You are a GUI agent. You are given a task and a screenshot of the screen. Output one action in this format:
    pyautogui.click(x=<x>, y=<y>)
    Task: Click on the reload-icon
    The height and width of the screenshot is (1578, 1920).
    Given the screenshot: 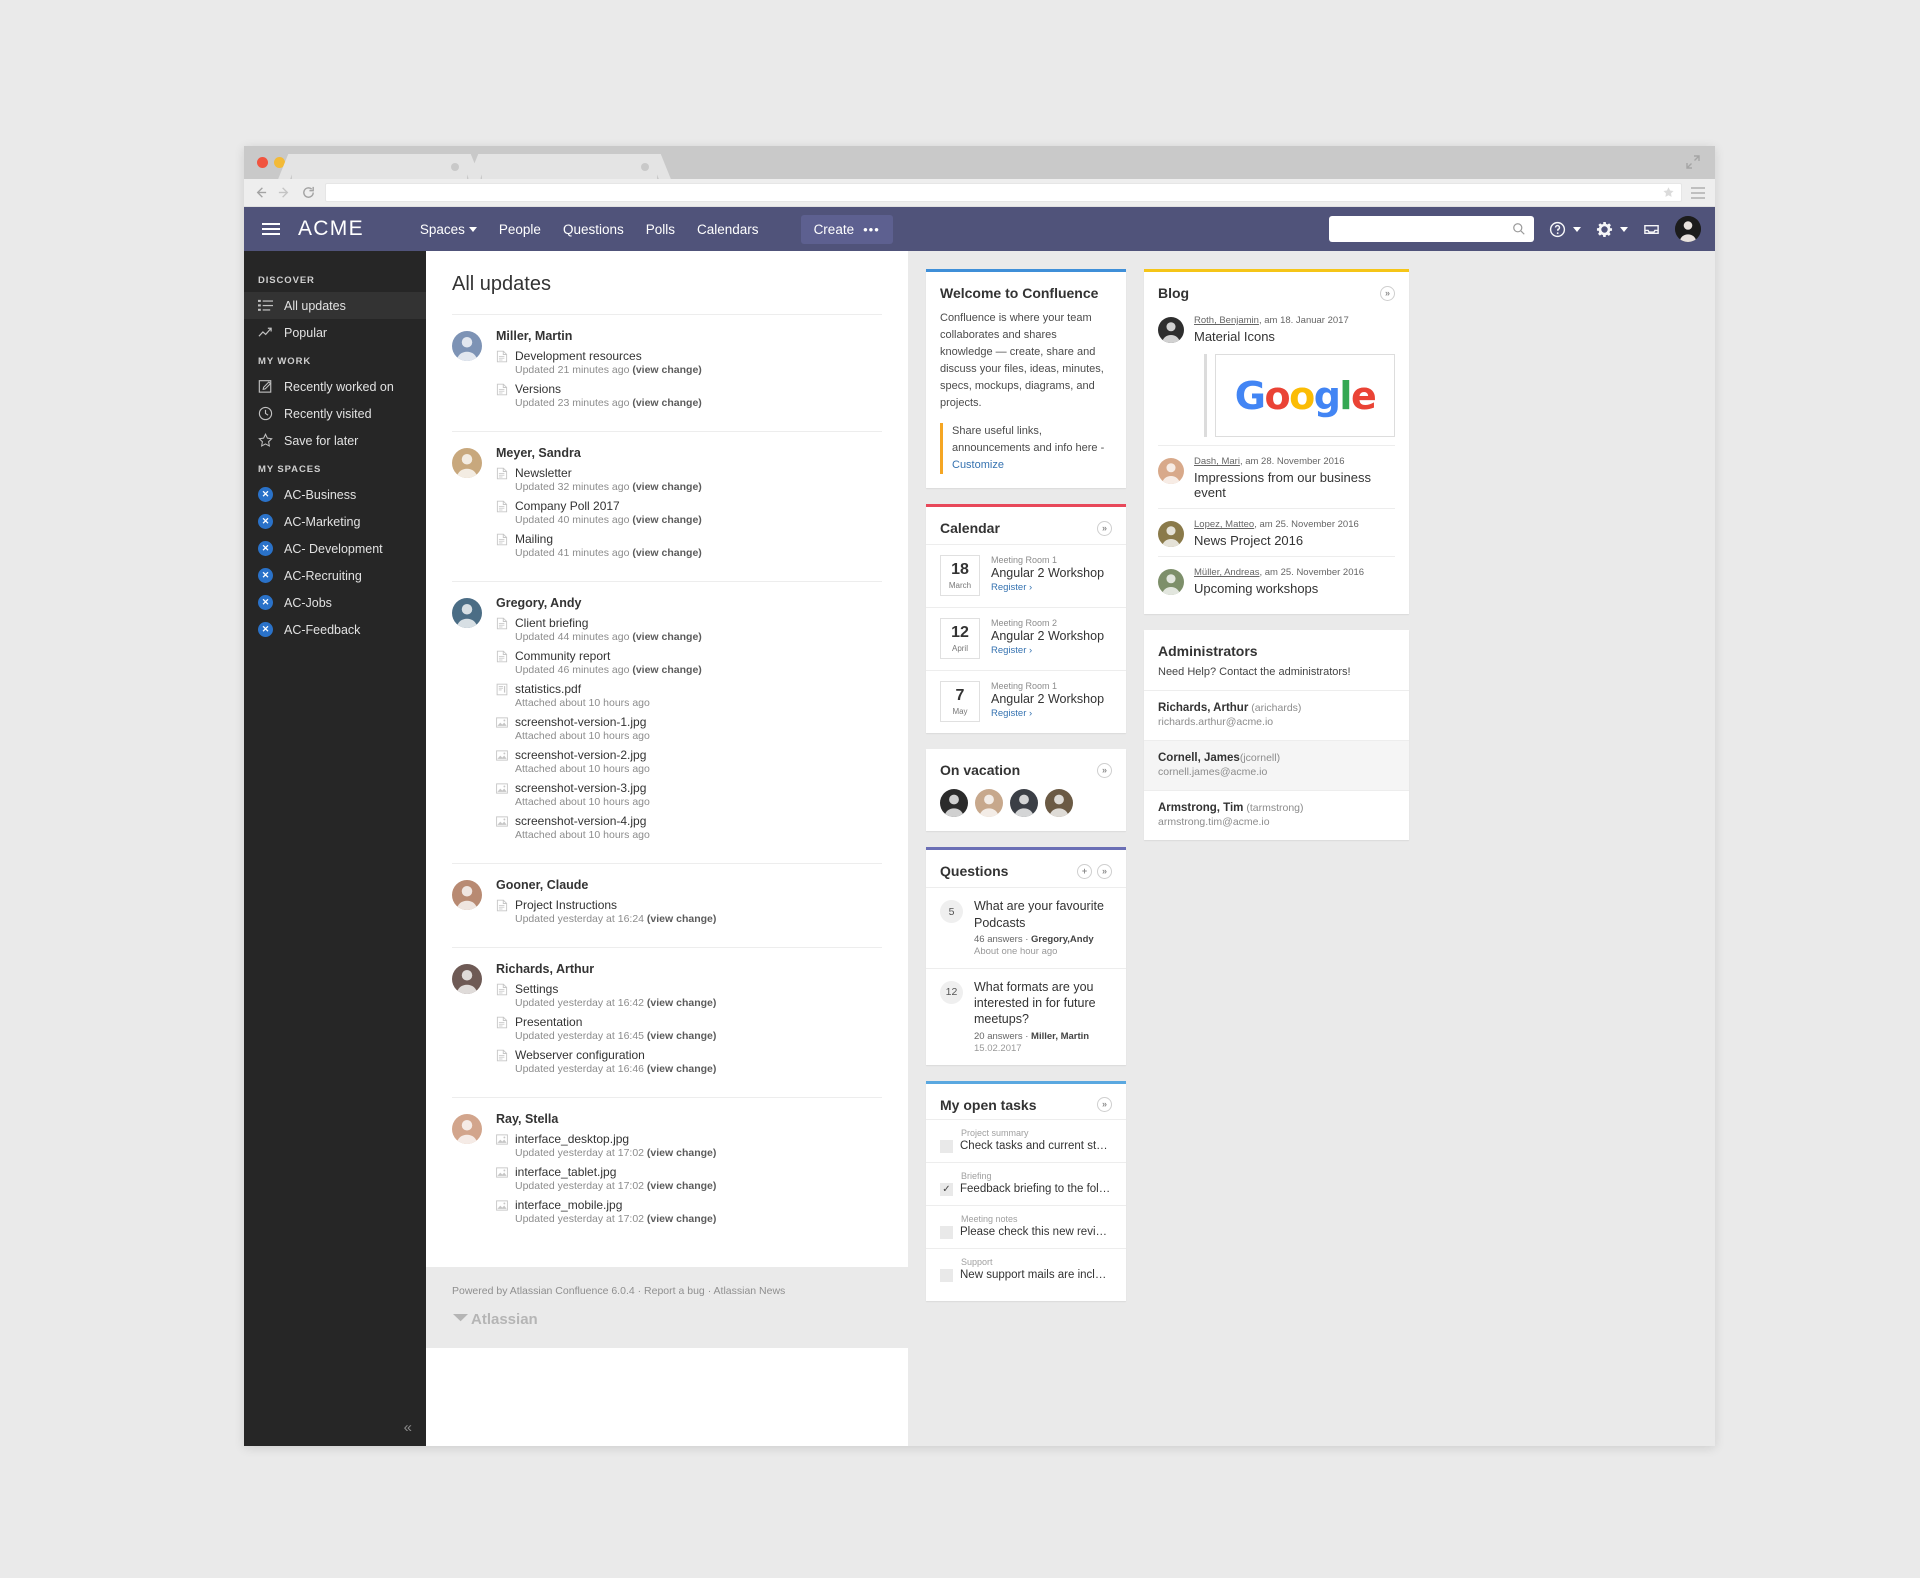 What is the action you would take?
    pyautogui.click(x=308, y=192)
    